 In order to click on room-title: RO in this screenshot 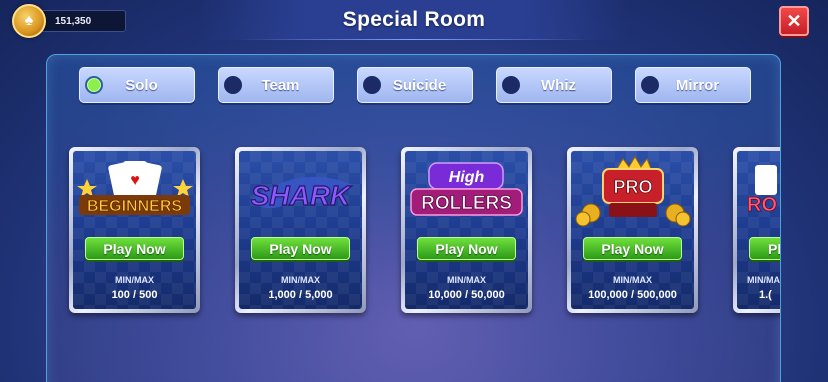, I will do `click(762, 205)`.